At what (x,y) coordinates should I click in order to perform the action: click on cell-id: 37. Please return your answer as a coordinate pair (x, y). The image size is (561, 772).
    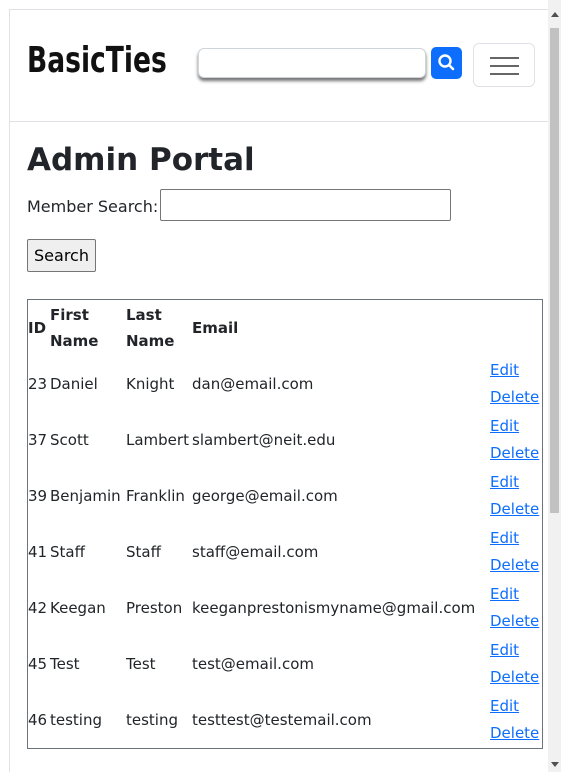
    Looking at the image, I should click on (38, 440).